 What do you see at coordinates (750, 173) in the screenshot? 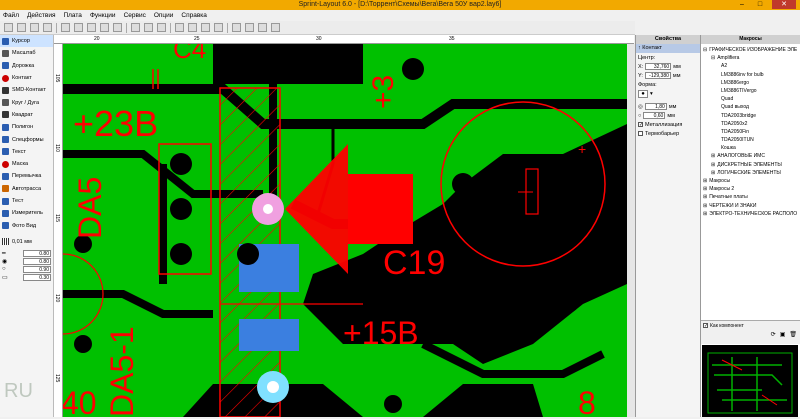
I see `macro-tree-item: ⊞ ЛОГИЧЕСКИЕ ЭЛЕМЕНТЫ` at bounding box center [750, 173].